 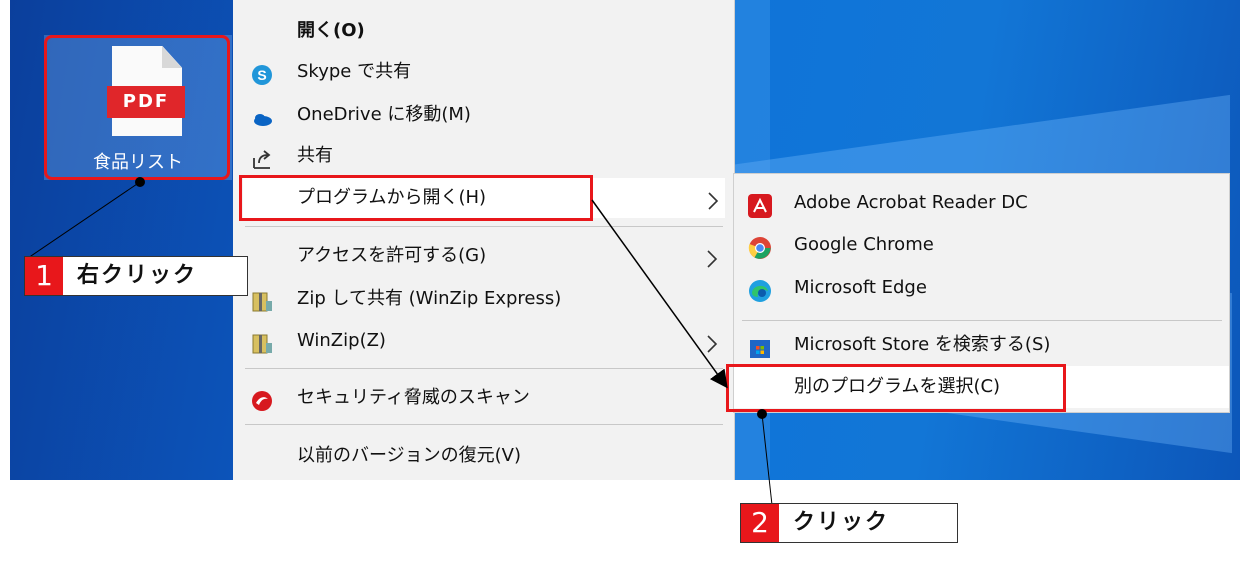 I want to click on step2-callout: 2 クリック, so click(x=849, y=523).